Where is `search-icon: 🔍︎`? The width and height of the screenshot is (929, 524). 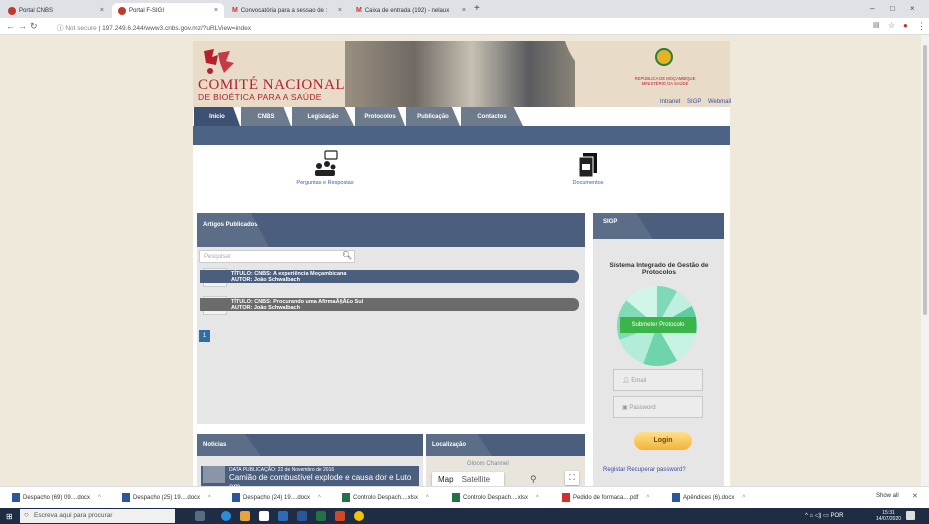 search-icon: 🔍︎ is located at coordinates (347, 255).